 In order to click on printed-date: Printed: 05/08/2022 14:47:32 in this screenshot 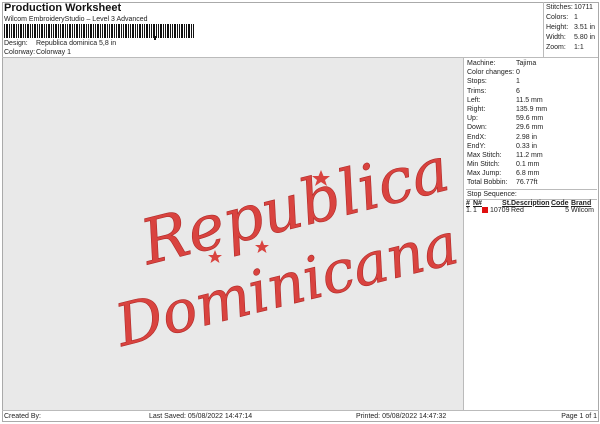, I will do `click(401, 416)`.